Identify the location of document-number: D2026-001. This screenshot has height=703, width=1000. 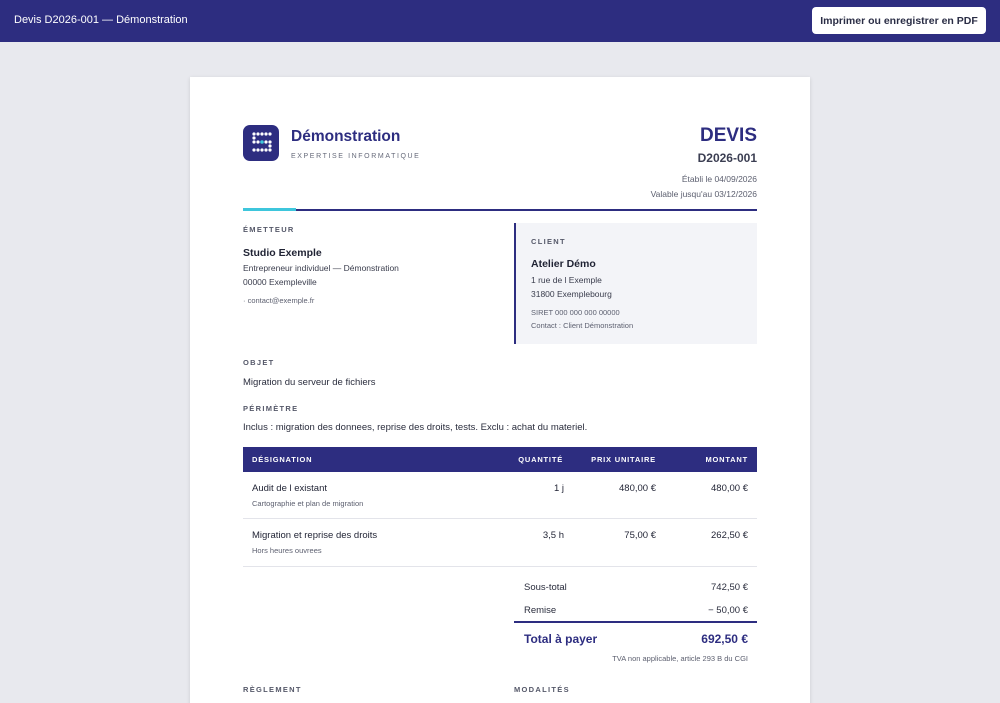
(727, 158).